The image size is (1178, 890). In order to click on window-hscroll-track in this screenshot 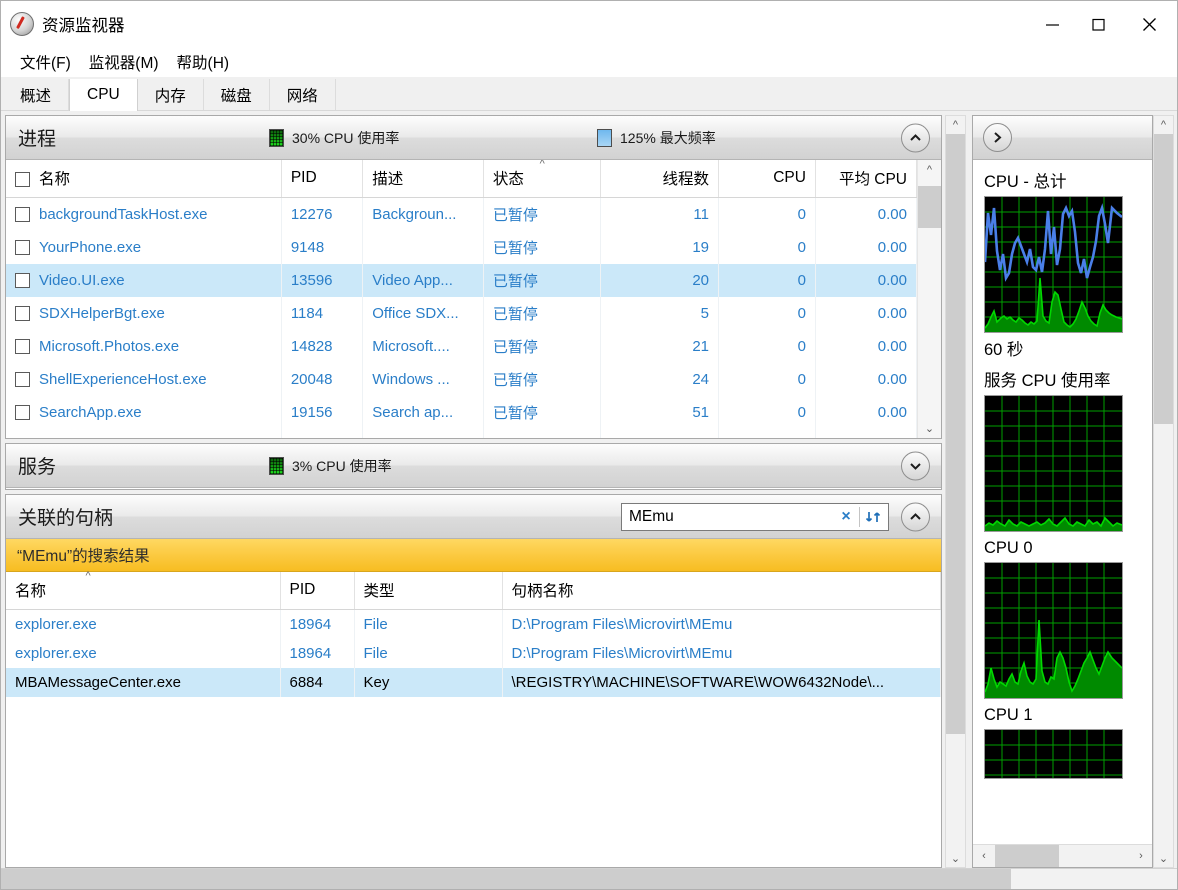, I will do `click(589, 879)`.